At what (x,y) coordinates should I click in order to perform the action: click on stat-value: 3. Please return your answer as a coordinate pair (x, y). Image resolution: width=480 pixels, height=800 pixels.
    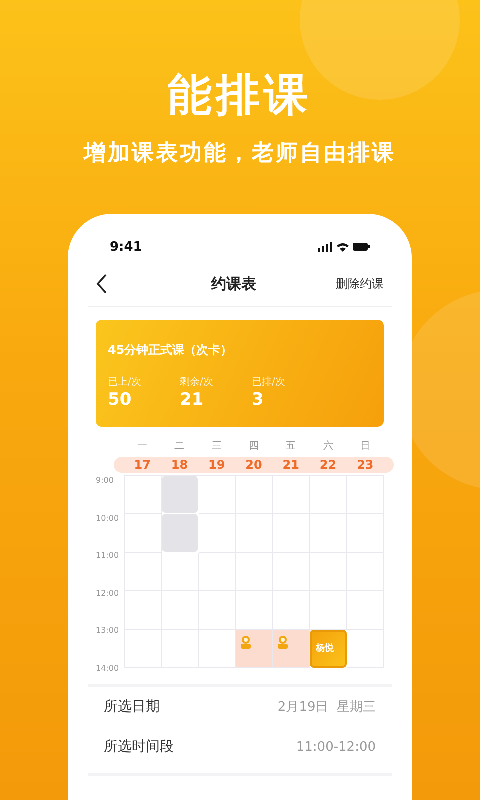
    Looking at the image, I should click on (258, 400).